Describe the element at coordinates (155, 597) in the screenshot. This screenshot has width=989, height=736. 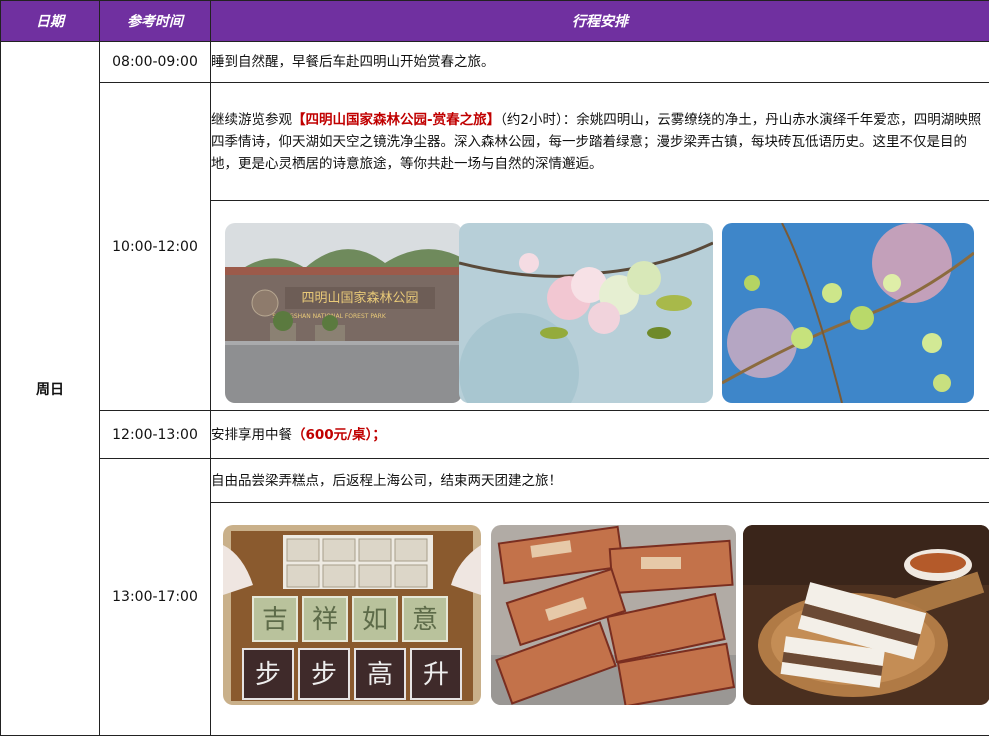
I see `time-cell: 13:00-17:00` at that location.